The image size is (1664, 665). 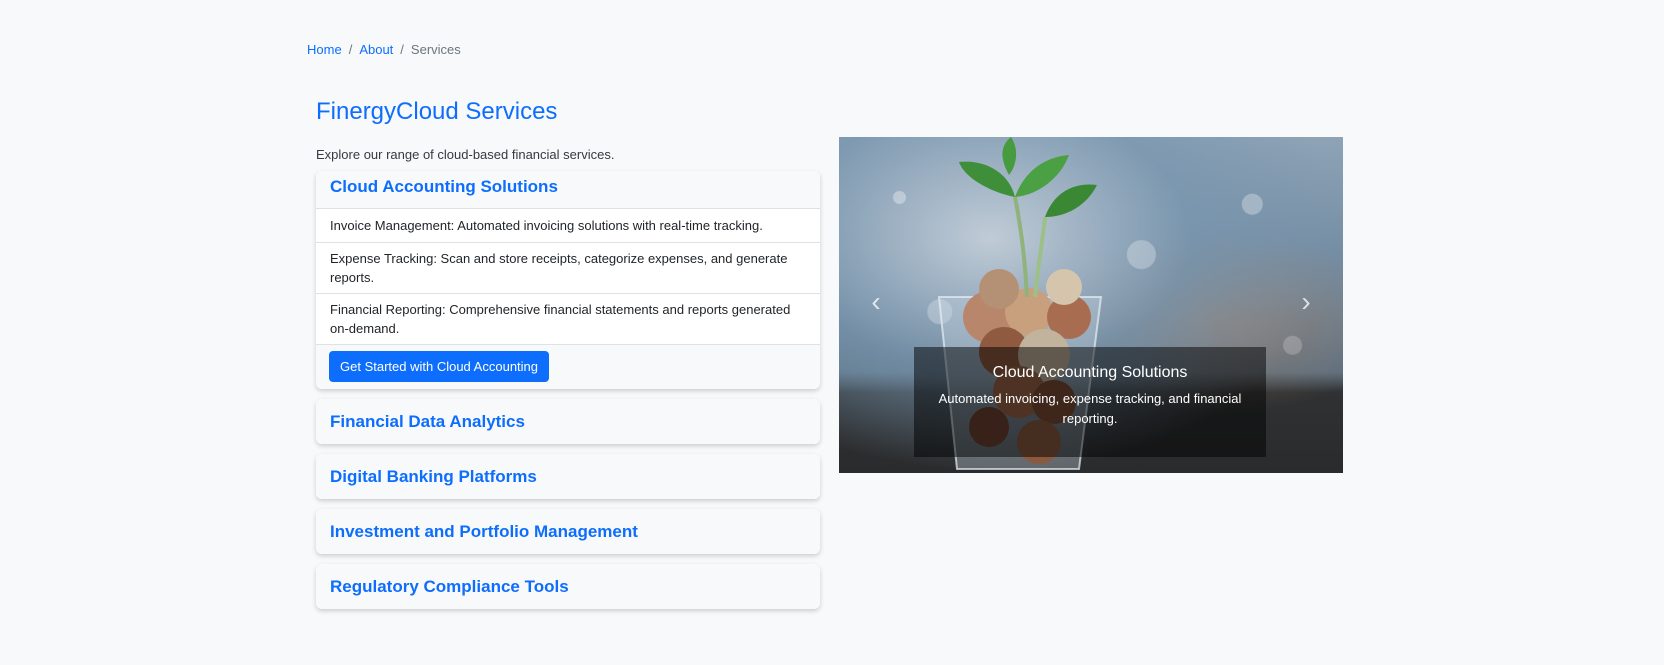 I want to click on breadcrumb-home-link: Home, so click(x=324, y=49).